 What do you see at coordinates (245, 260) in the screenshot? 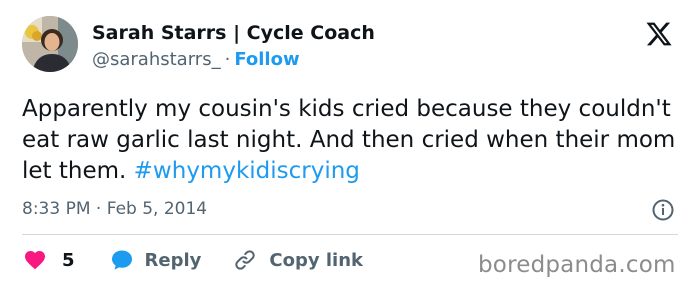
I see `link-icon` at bounding box center [245, 260].